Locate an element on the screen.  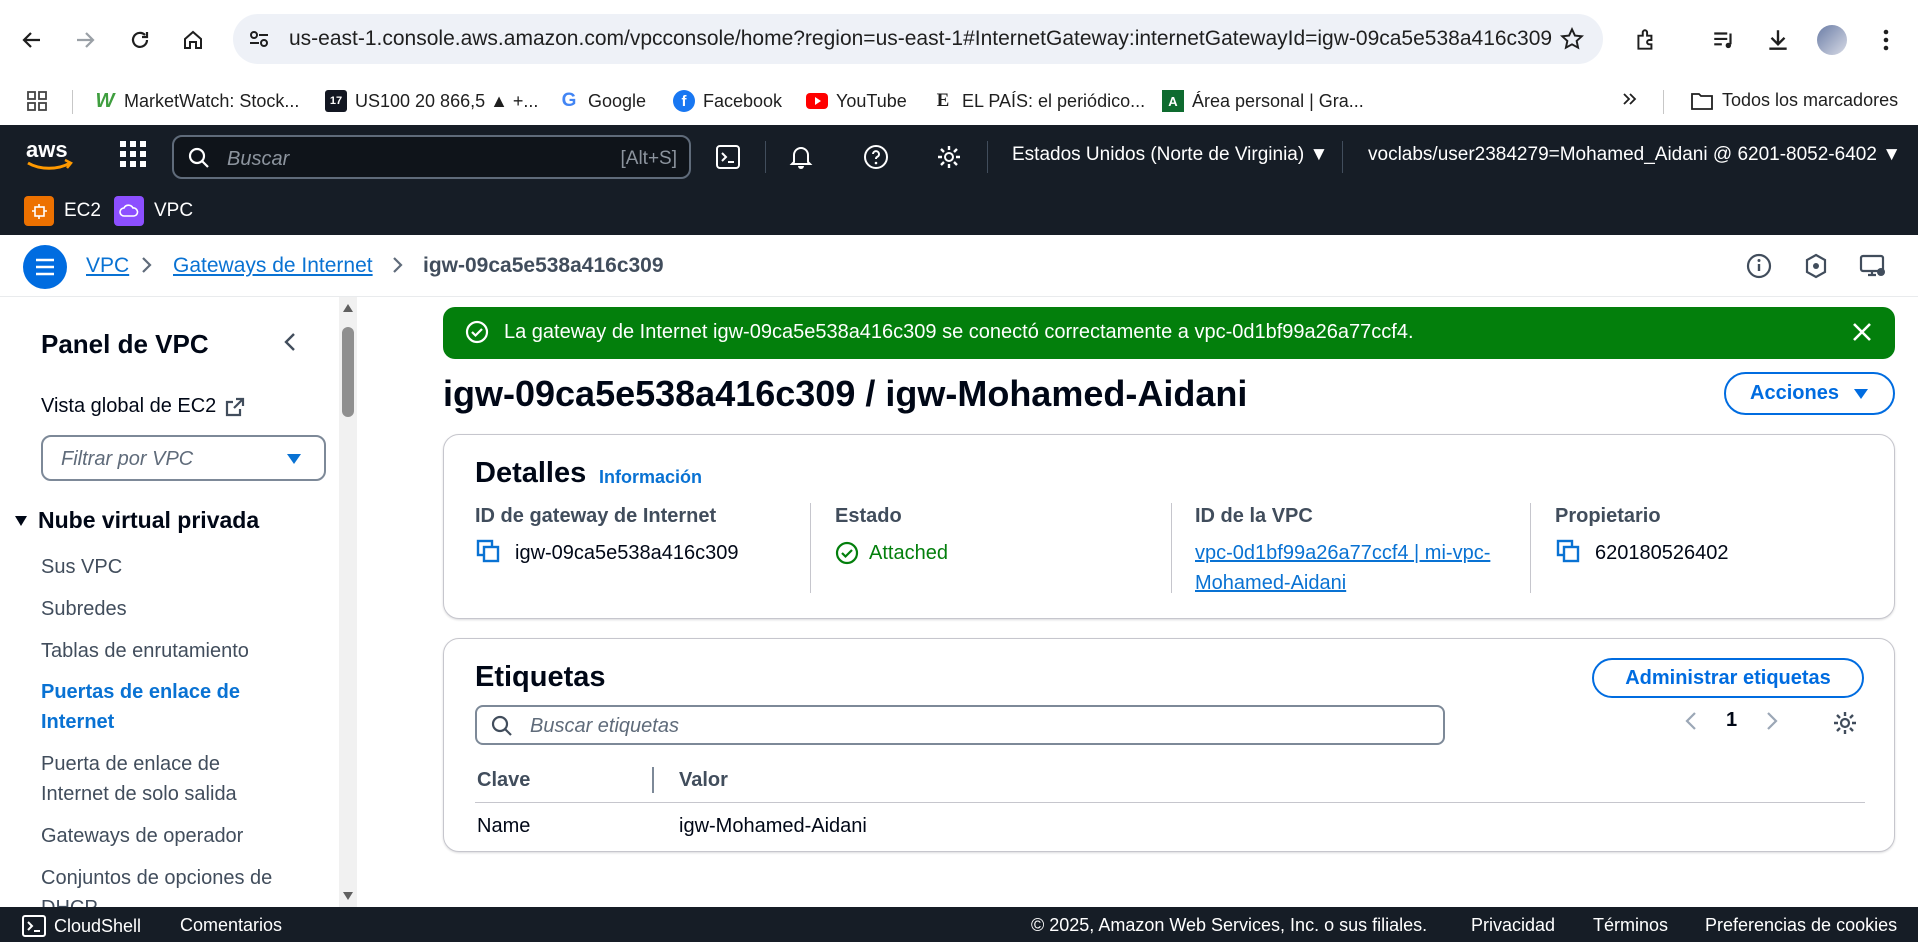
state-field: Estado Attached is located at coordinates (1000, 536).